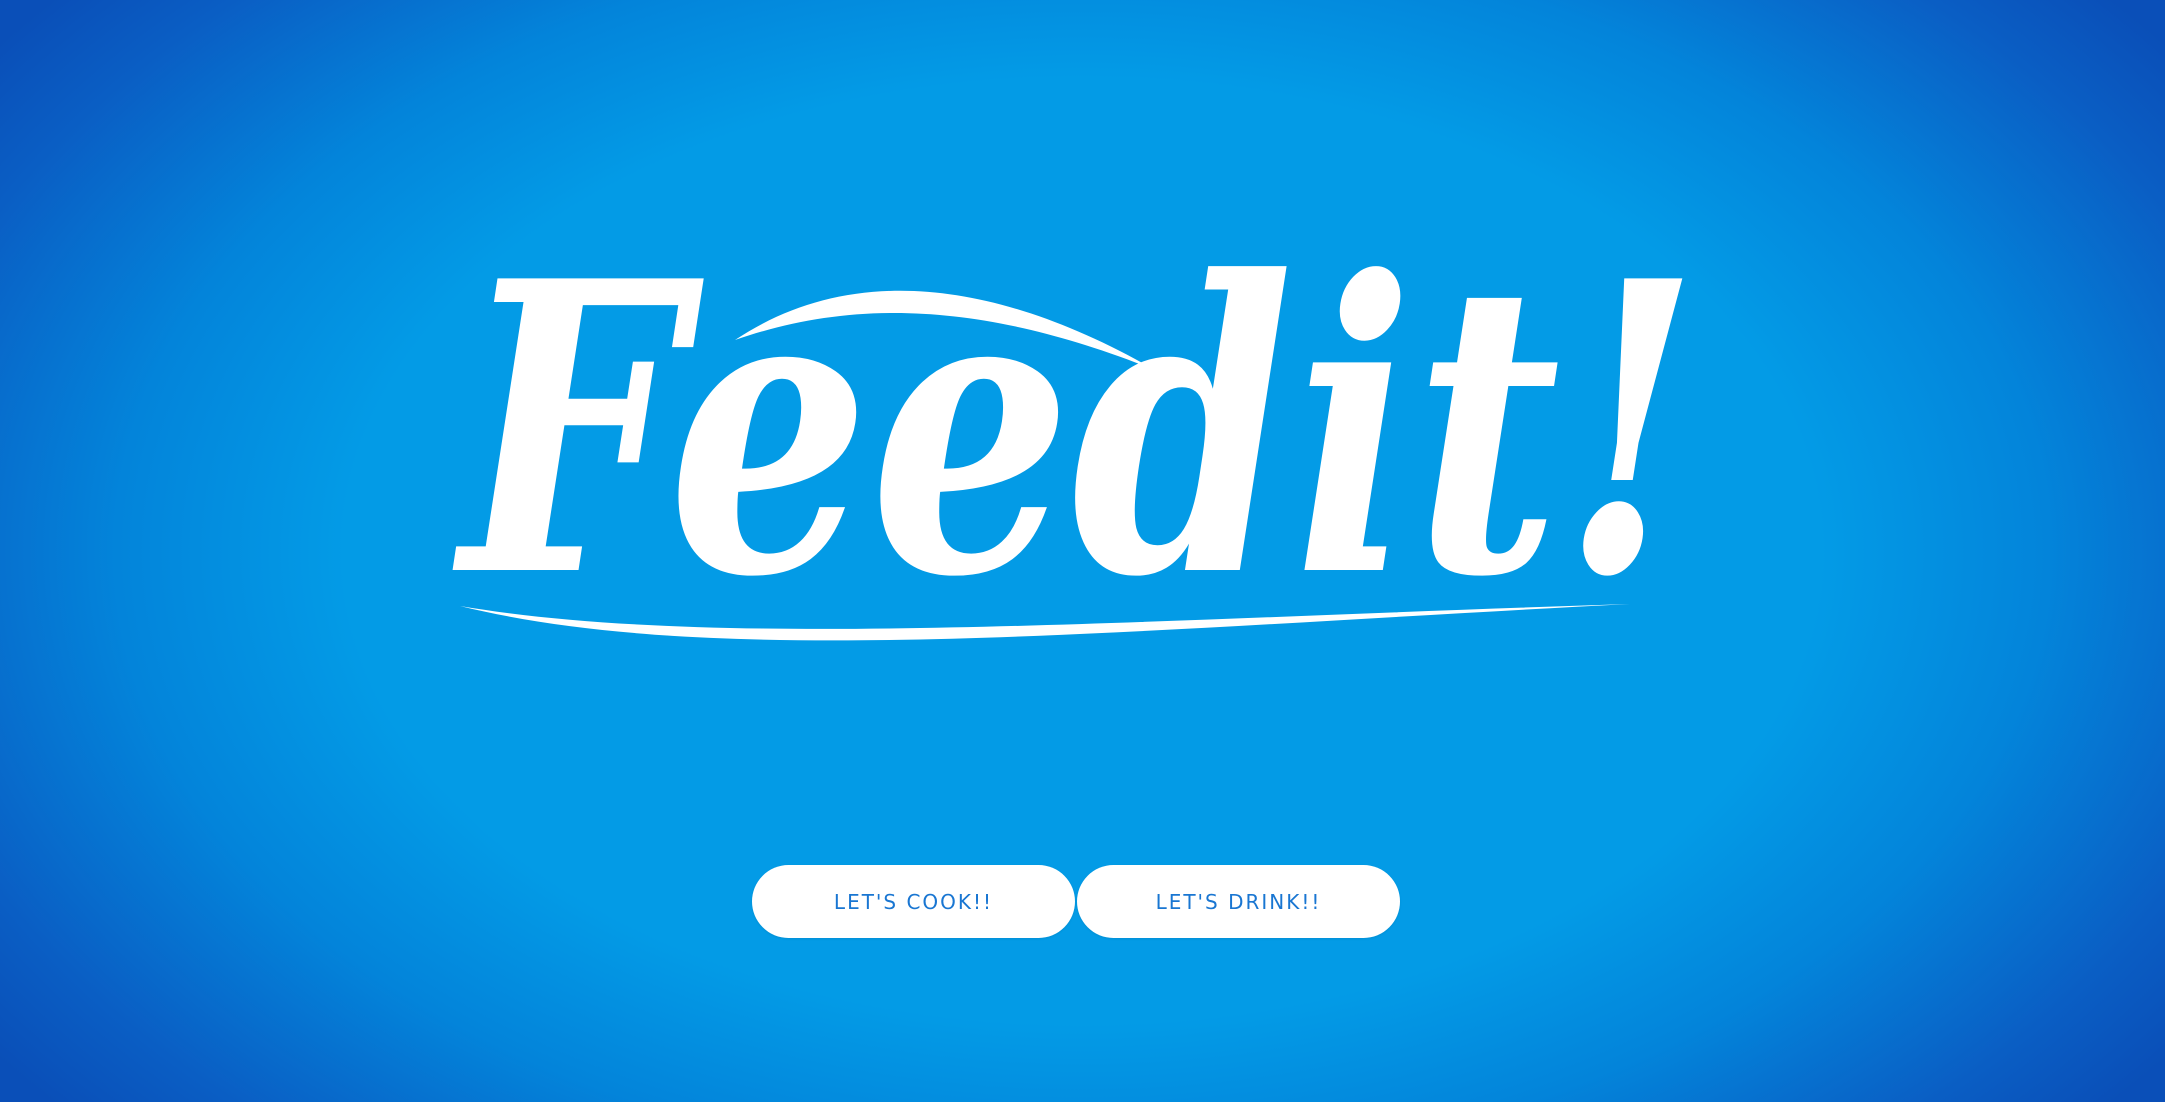 This screenshot has height=1102, width=2165. What do you see at coordinates (1057, 676) in the screenshot?
I see `logo-tagline: Don’t Let Your Craving Stop You` at bounding box center [1057, 676].